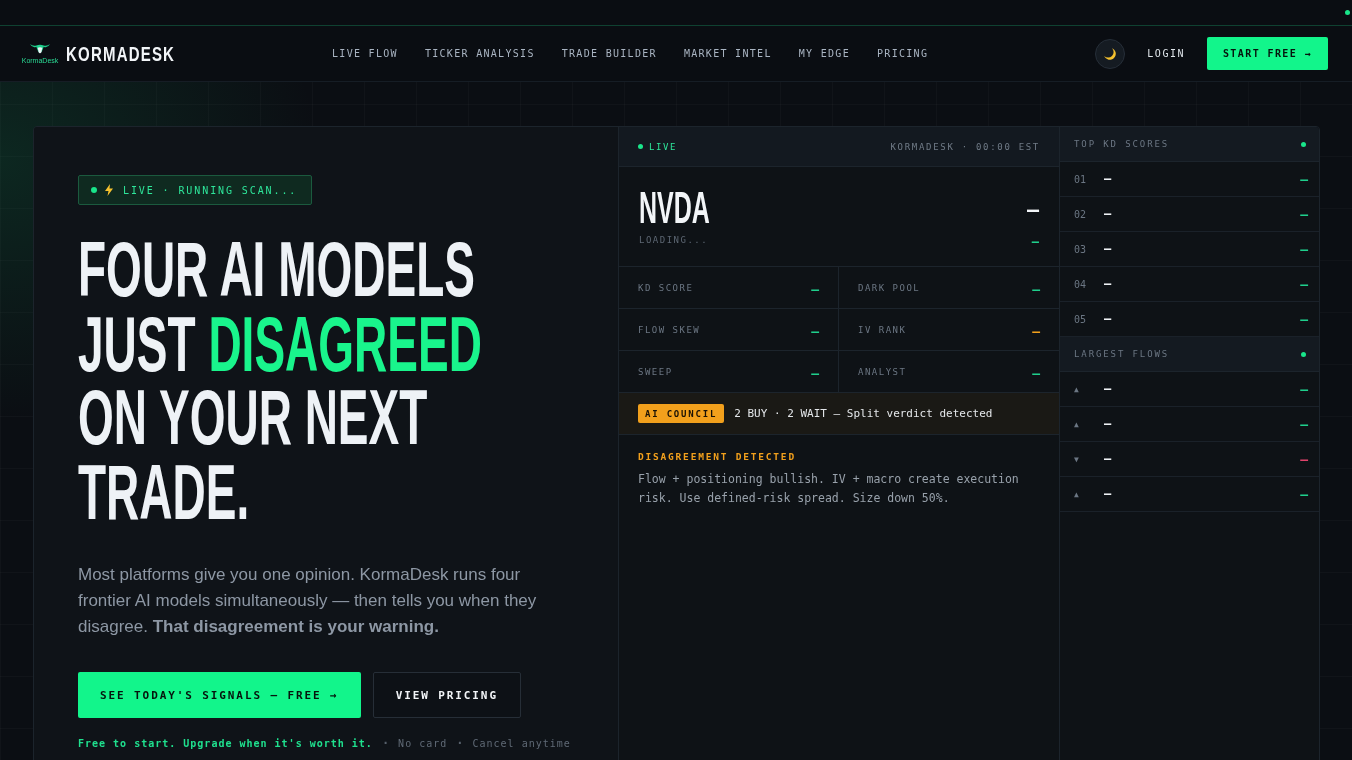  What do you see at coordinates (717, 456) in the screenshot?
I see `alert-title: DISAGREEMENT DETECTED` at bounding box center [717, 456].